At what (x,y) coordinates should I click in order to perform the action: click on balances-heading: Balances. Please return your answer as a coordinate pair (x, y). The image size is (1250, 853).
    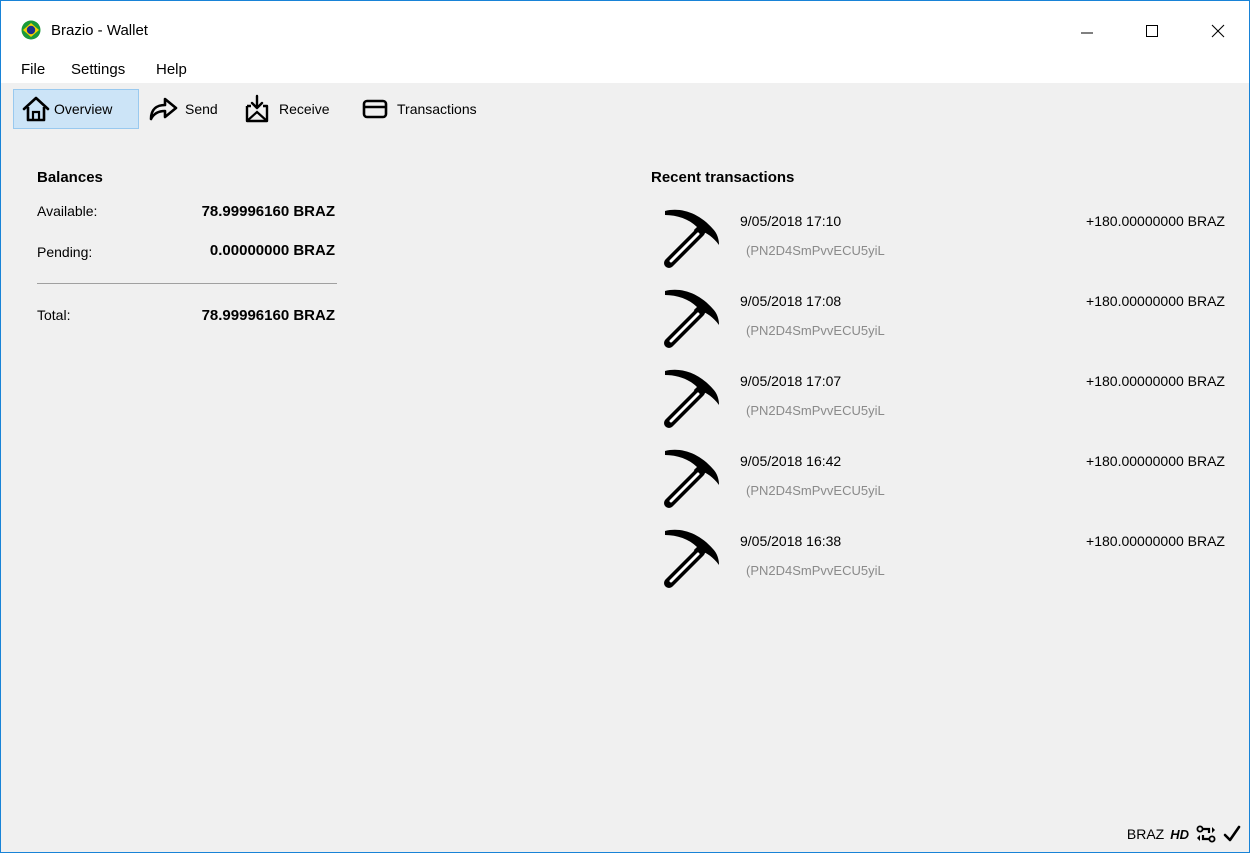
    Looking at the image, I should click on (70, 177).